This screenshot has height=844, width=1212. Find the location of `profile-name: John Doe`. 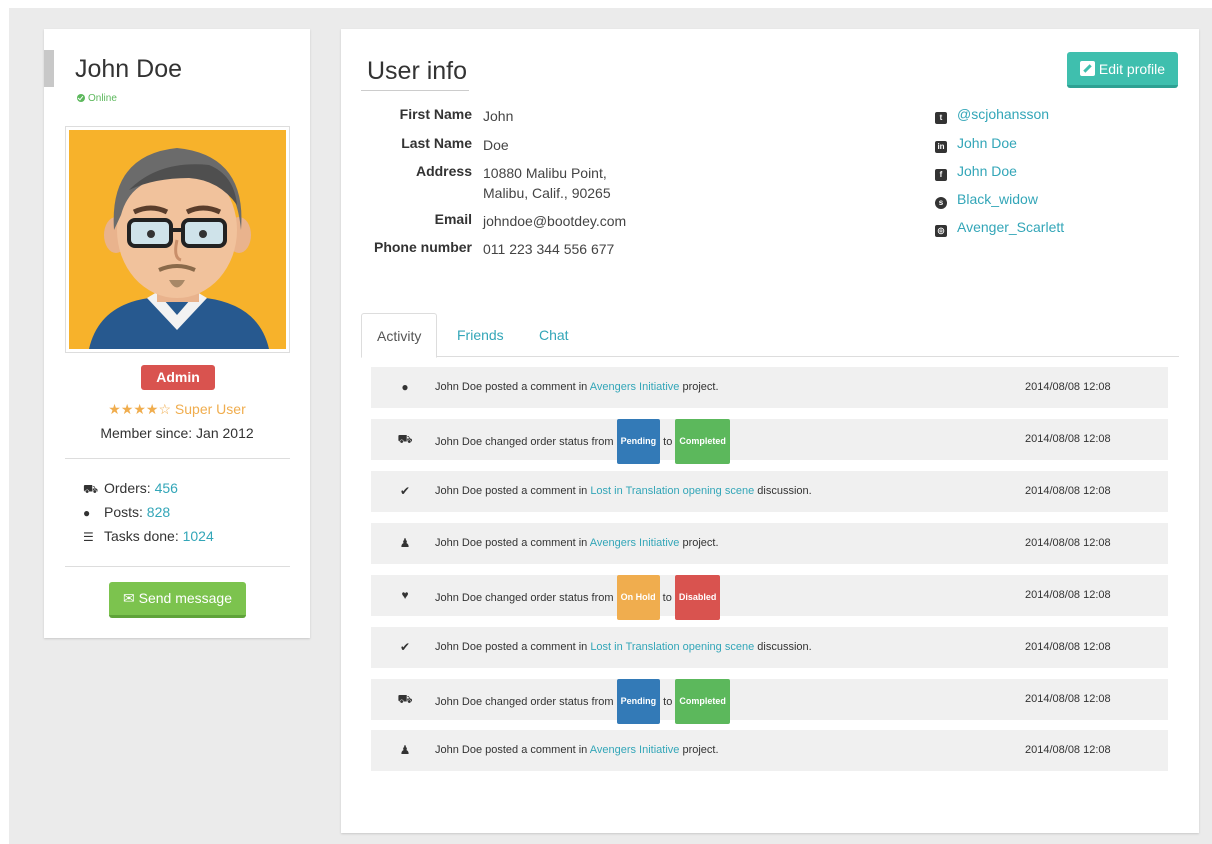

profile-name: John Doe is located at coordinates (129, 69).